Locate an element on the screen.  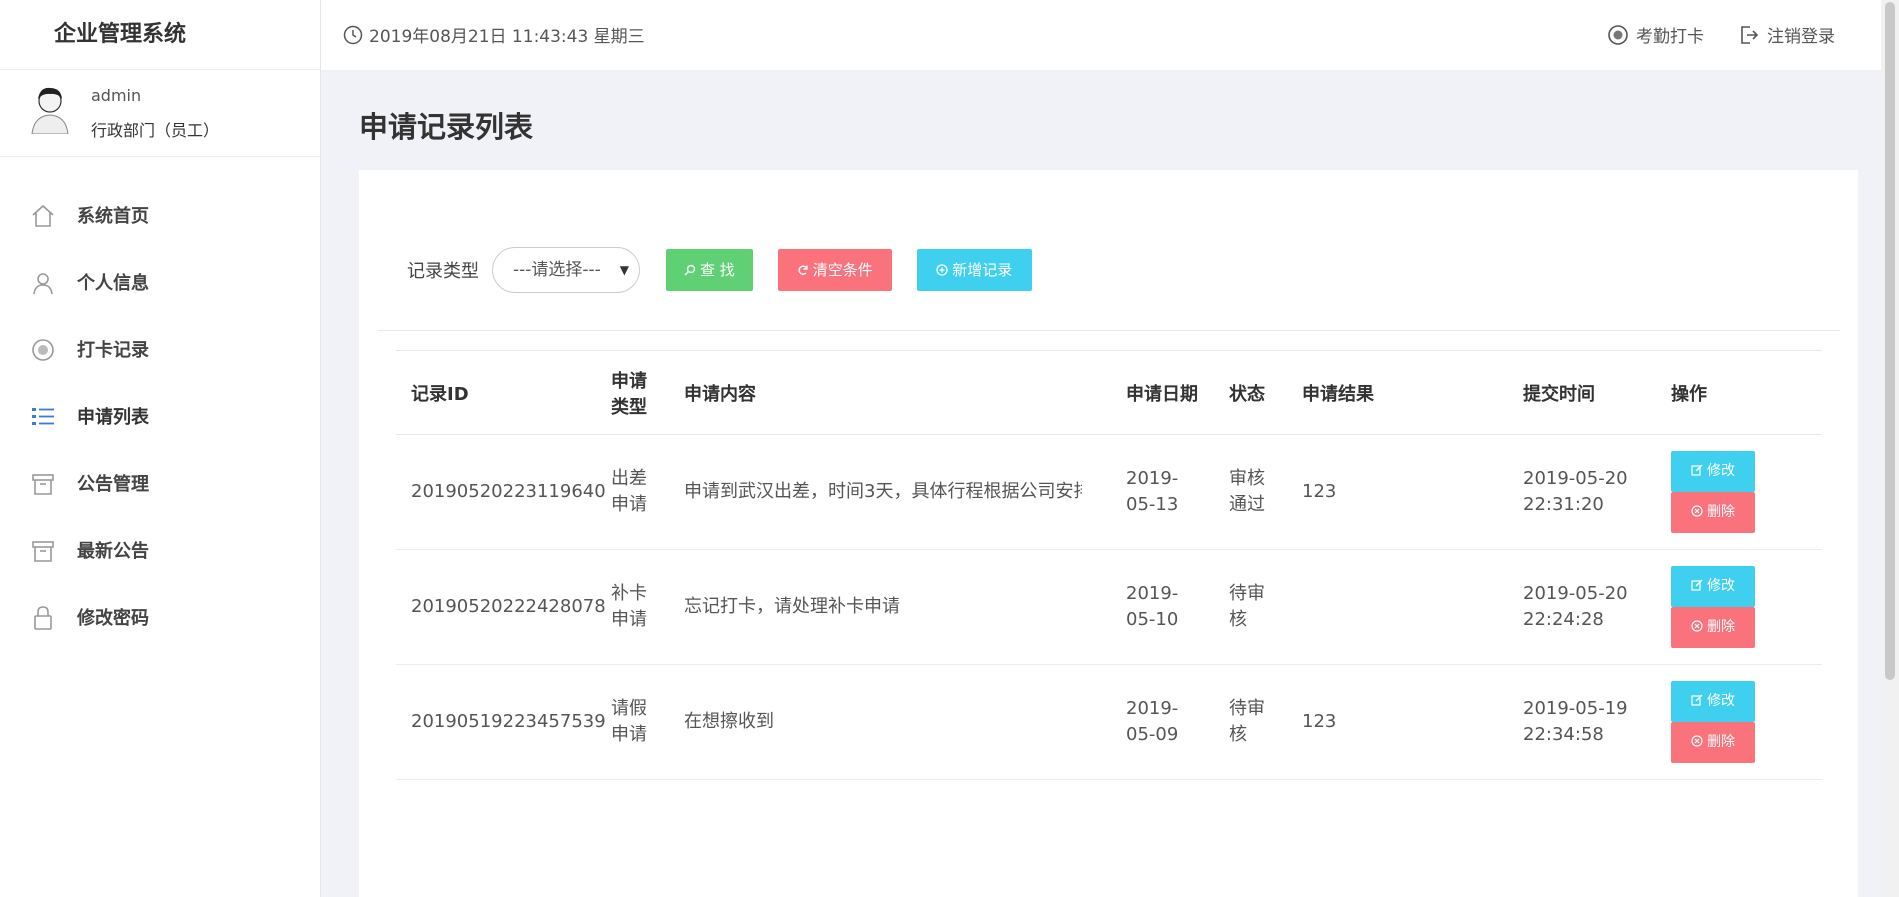
header-actions: 操作 is located at coordinates (1689, 394).